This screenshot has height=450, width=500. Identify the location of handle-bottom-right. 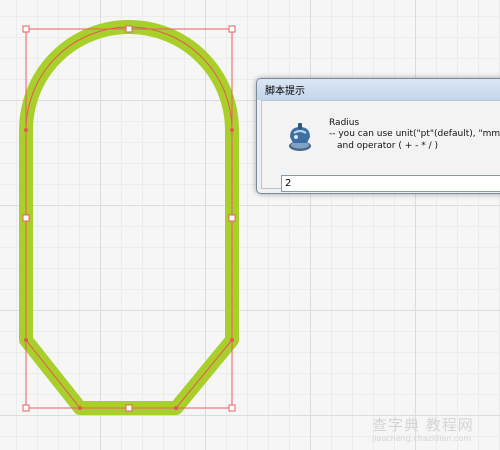
(232, 408).